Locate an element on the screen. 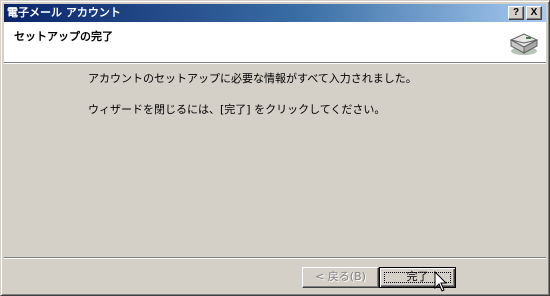  back-button: < 戻る(B) is located at coordinates (340, 277).